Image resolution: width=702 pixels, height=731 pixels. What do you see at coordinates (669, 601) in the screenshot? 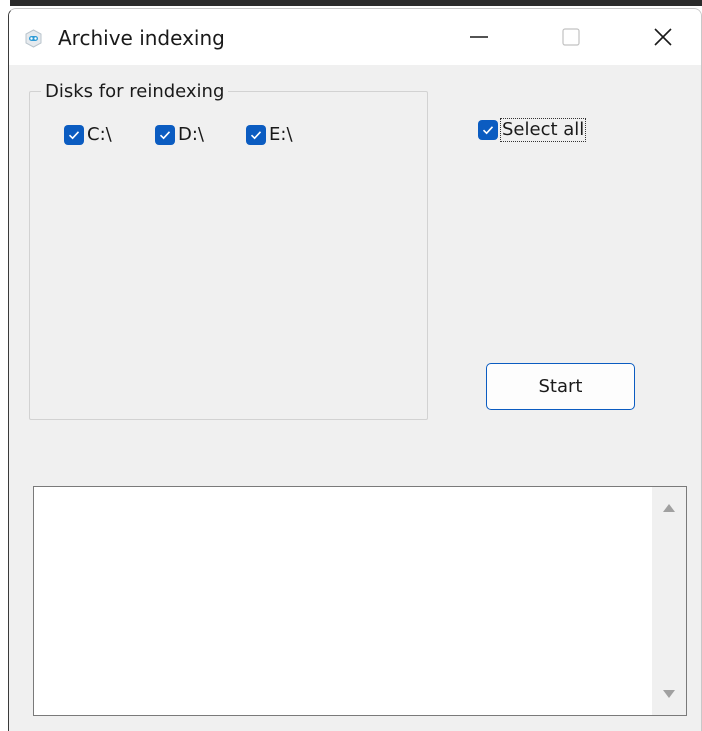
I see `vertical-scrollbar` at bounding box center [669, 601].